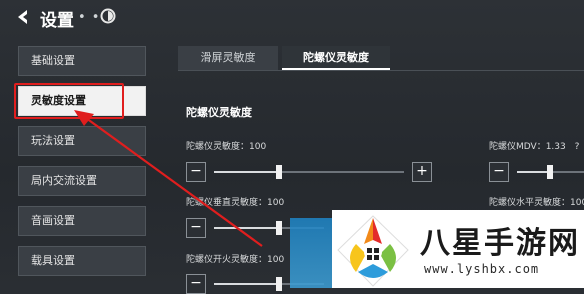  Describe the element at coordinates (82, 221) in the screenshot. I see `sidebar-item-audio-video: 音画设置` at that location.